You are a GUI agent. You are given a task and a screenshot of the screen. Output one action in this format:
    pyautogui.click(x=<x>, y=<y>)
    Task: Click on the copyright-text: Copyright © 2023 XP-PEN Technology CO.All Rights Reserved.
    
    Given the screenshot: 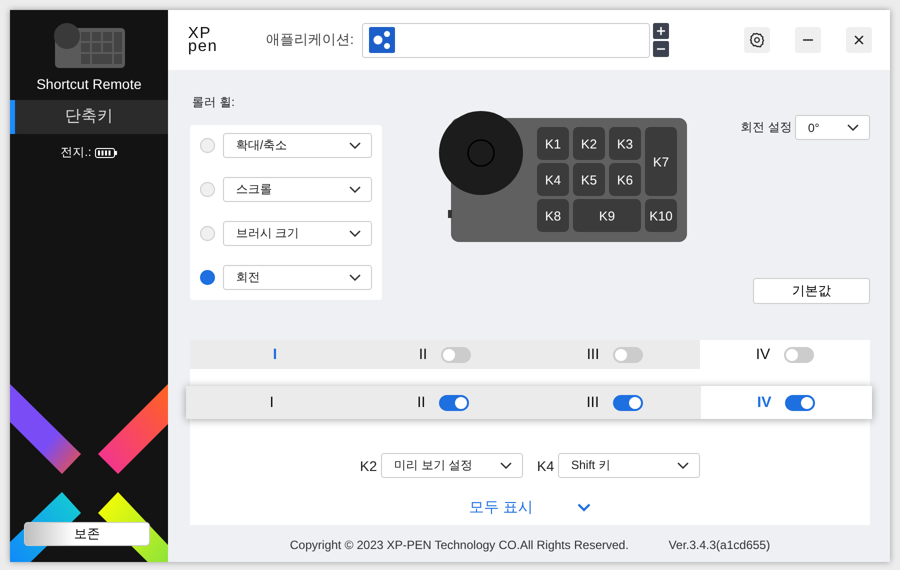 What is the action you would take?
    pyautogui.click(x=459, y=545)
    